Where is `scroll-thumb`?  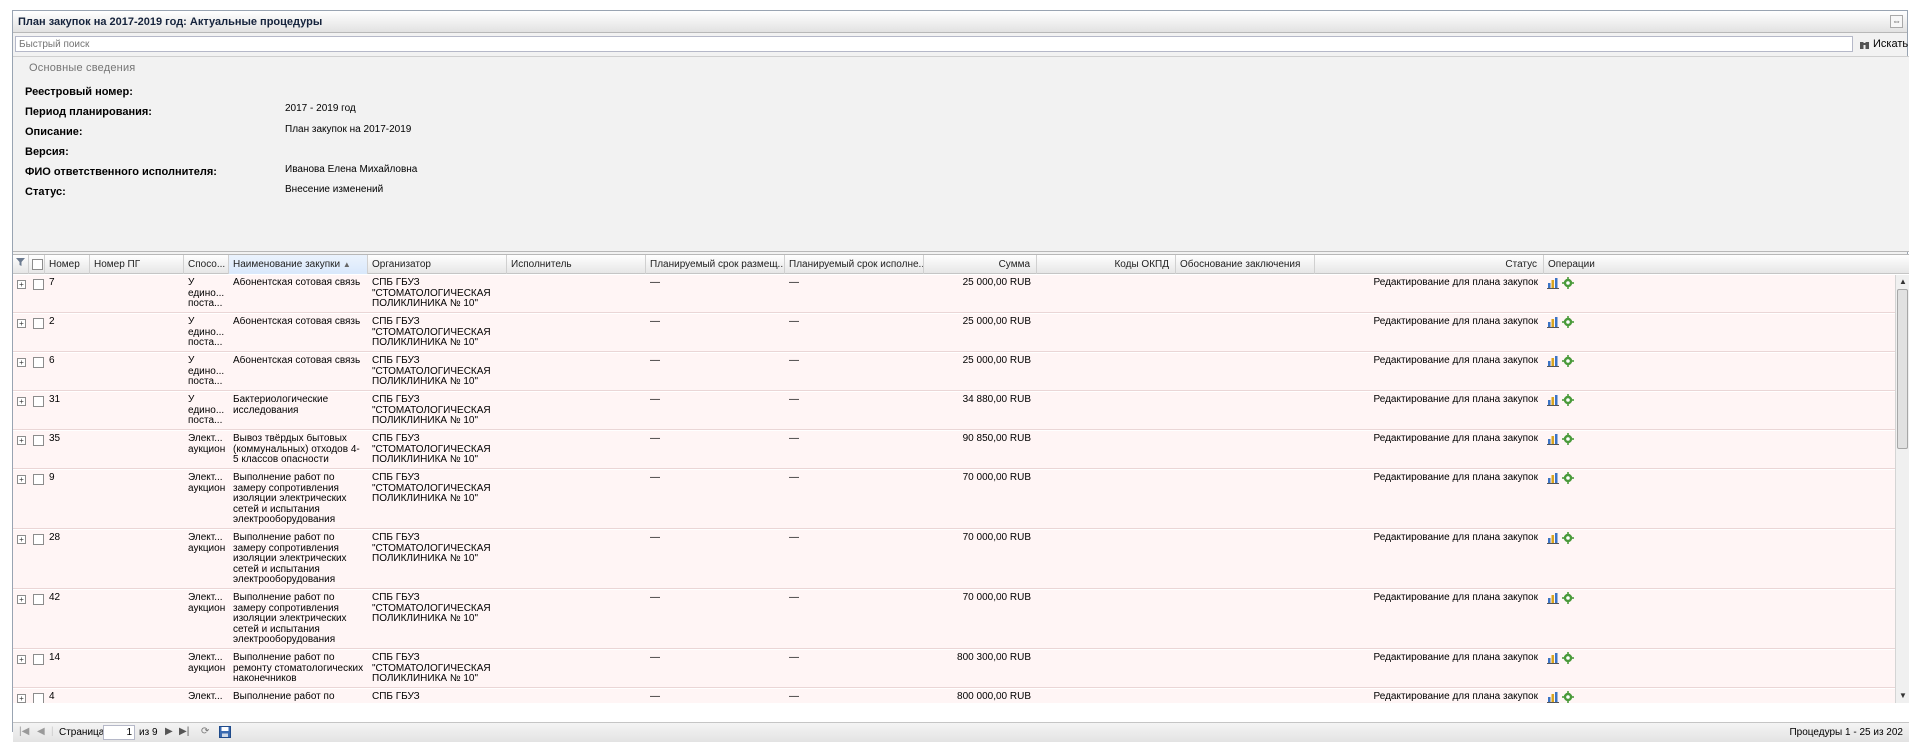 scroll-thumb is located at coordinates (1902, 369).